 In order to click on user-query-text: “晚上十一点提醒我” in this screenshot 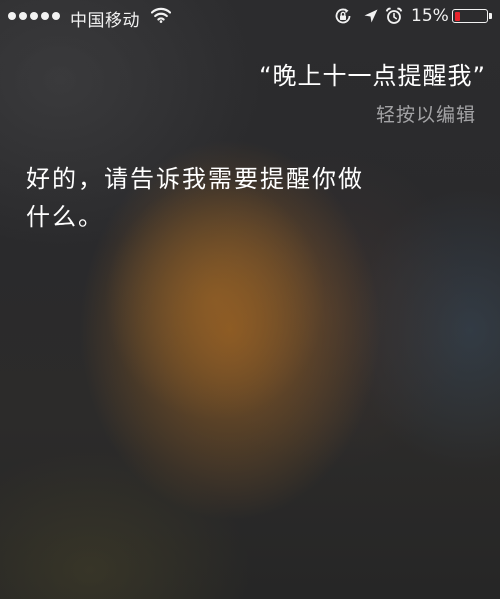, I will do `click(372, 73)`.